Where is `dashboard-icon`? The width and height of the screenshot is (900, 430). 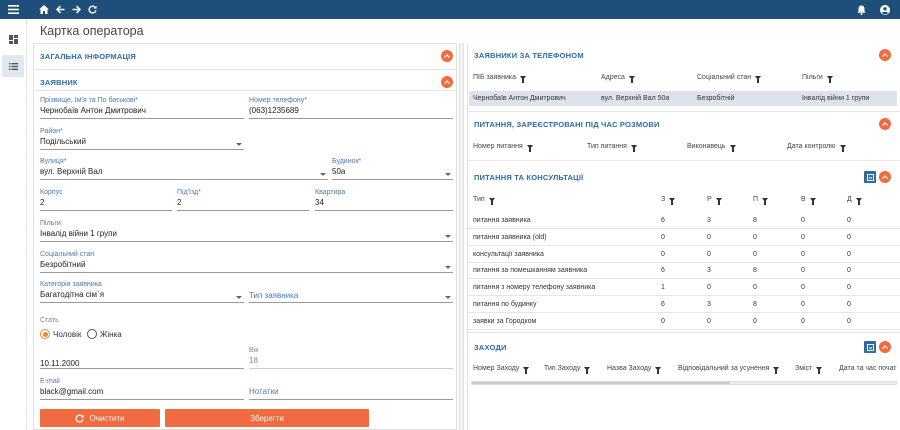
dashboard-icon is located at coordinates (13, 39).